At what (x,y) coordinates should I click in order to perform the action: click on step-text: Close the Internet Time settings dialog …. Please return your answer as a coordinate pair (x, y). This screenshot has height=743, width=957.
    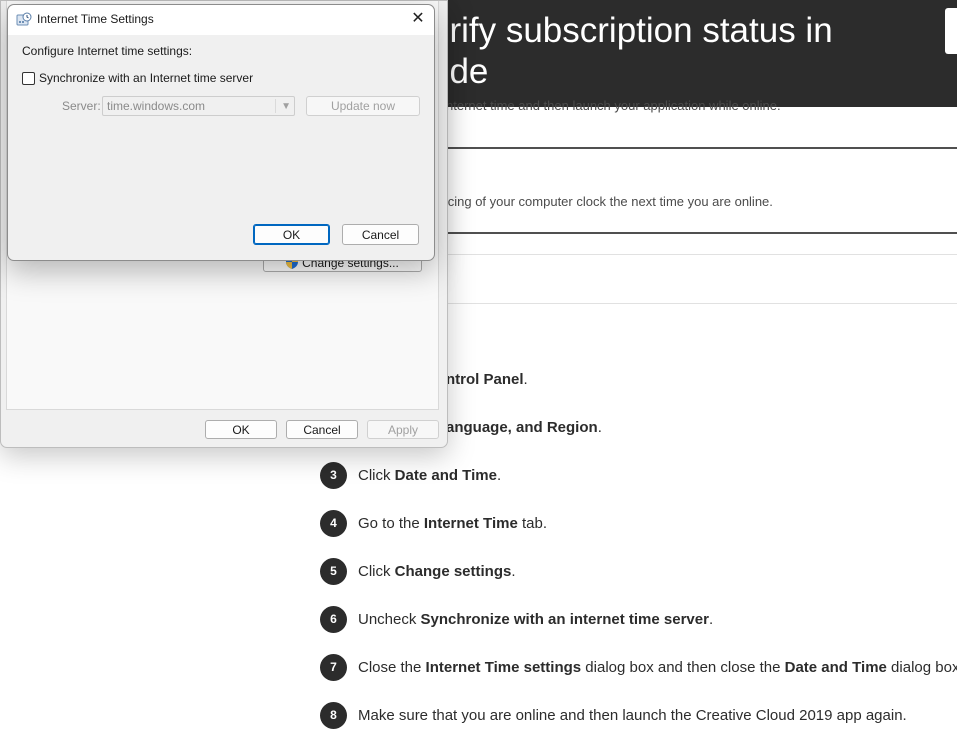
    Looking at the image, I should click on (657, 667).